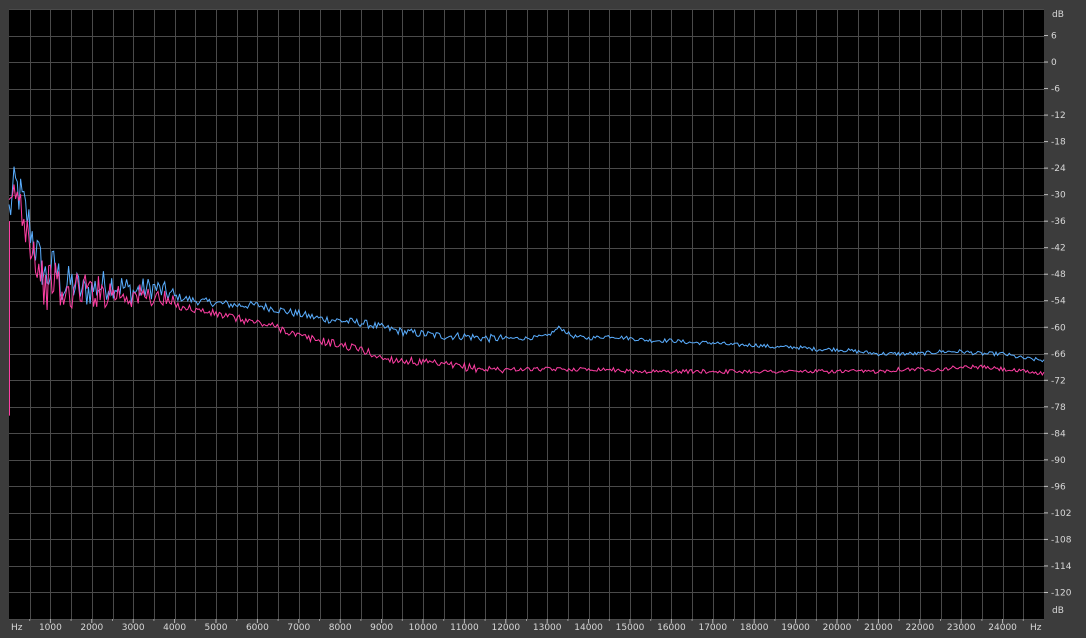 The height and width of the screenshot is (638, 1086). Describe the element at coordinates (174, 628) in the screenshot. I see `x-tick-label: 4000` at that location.